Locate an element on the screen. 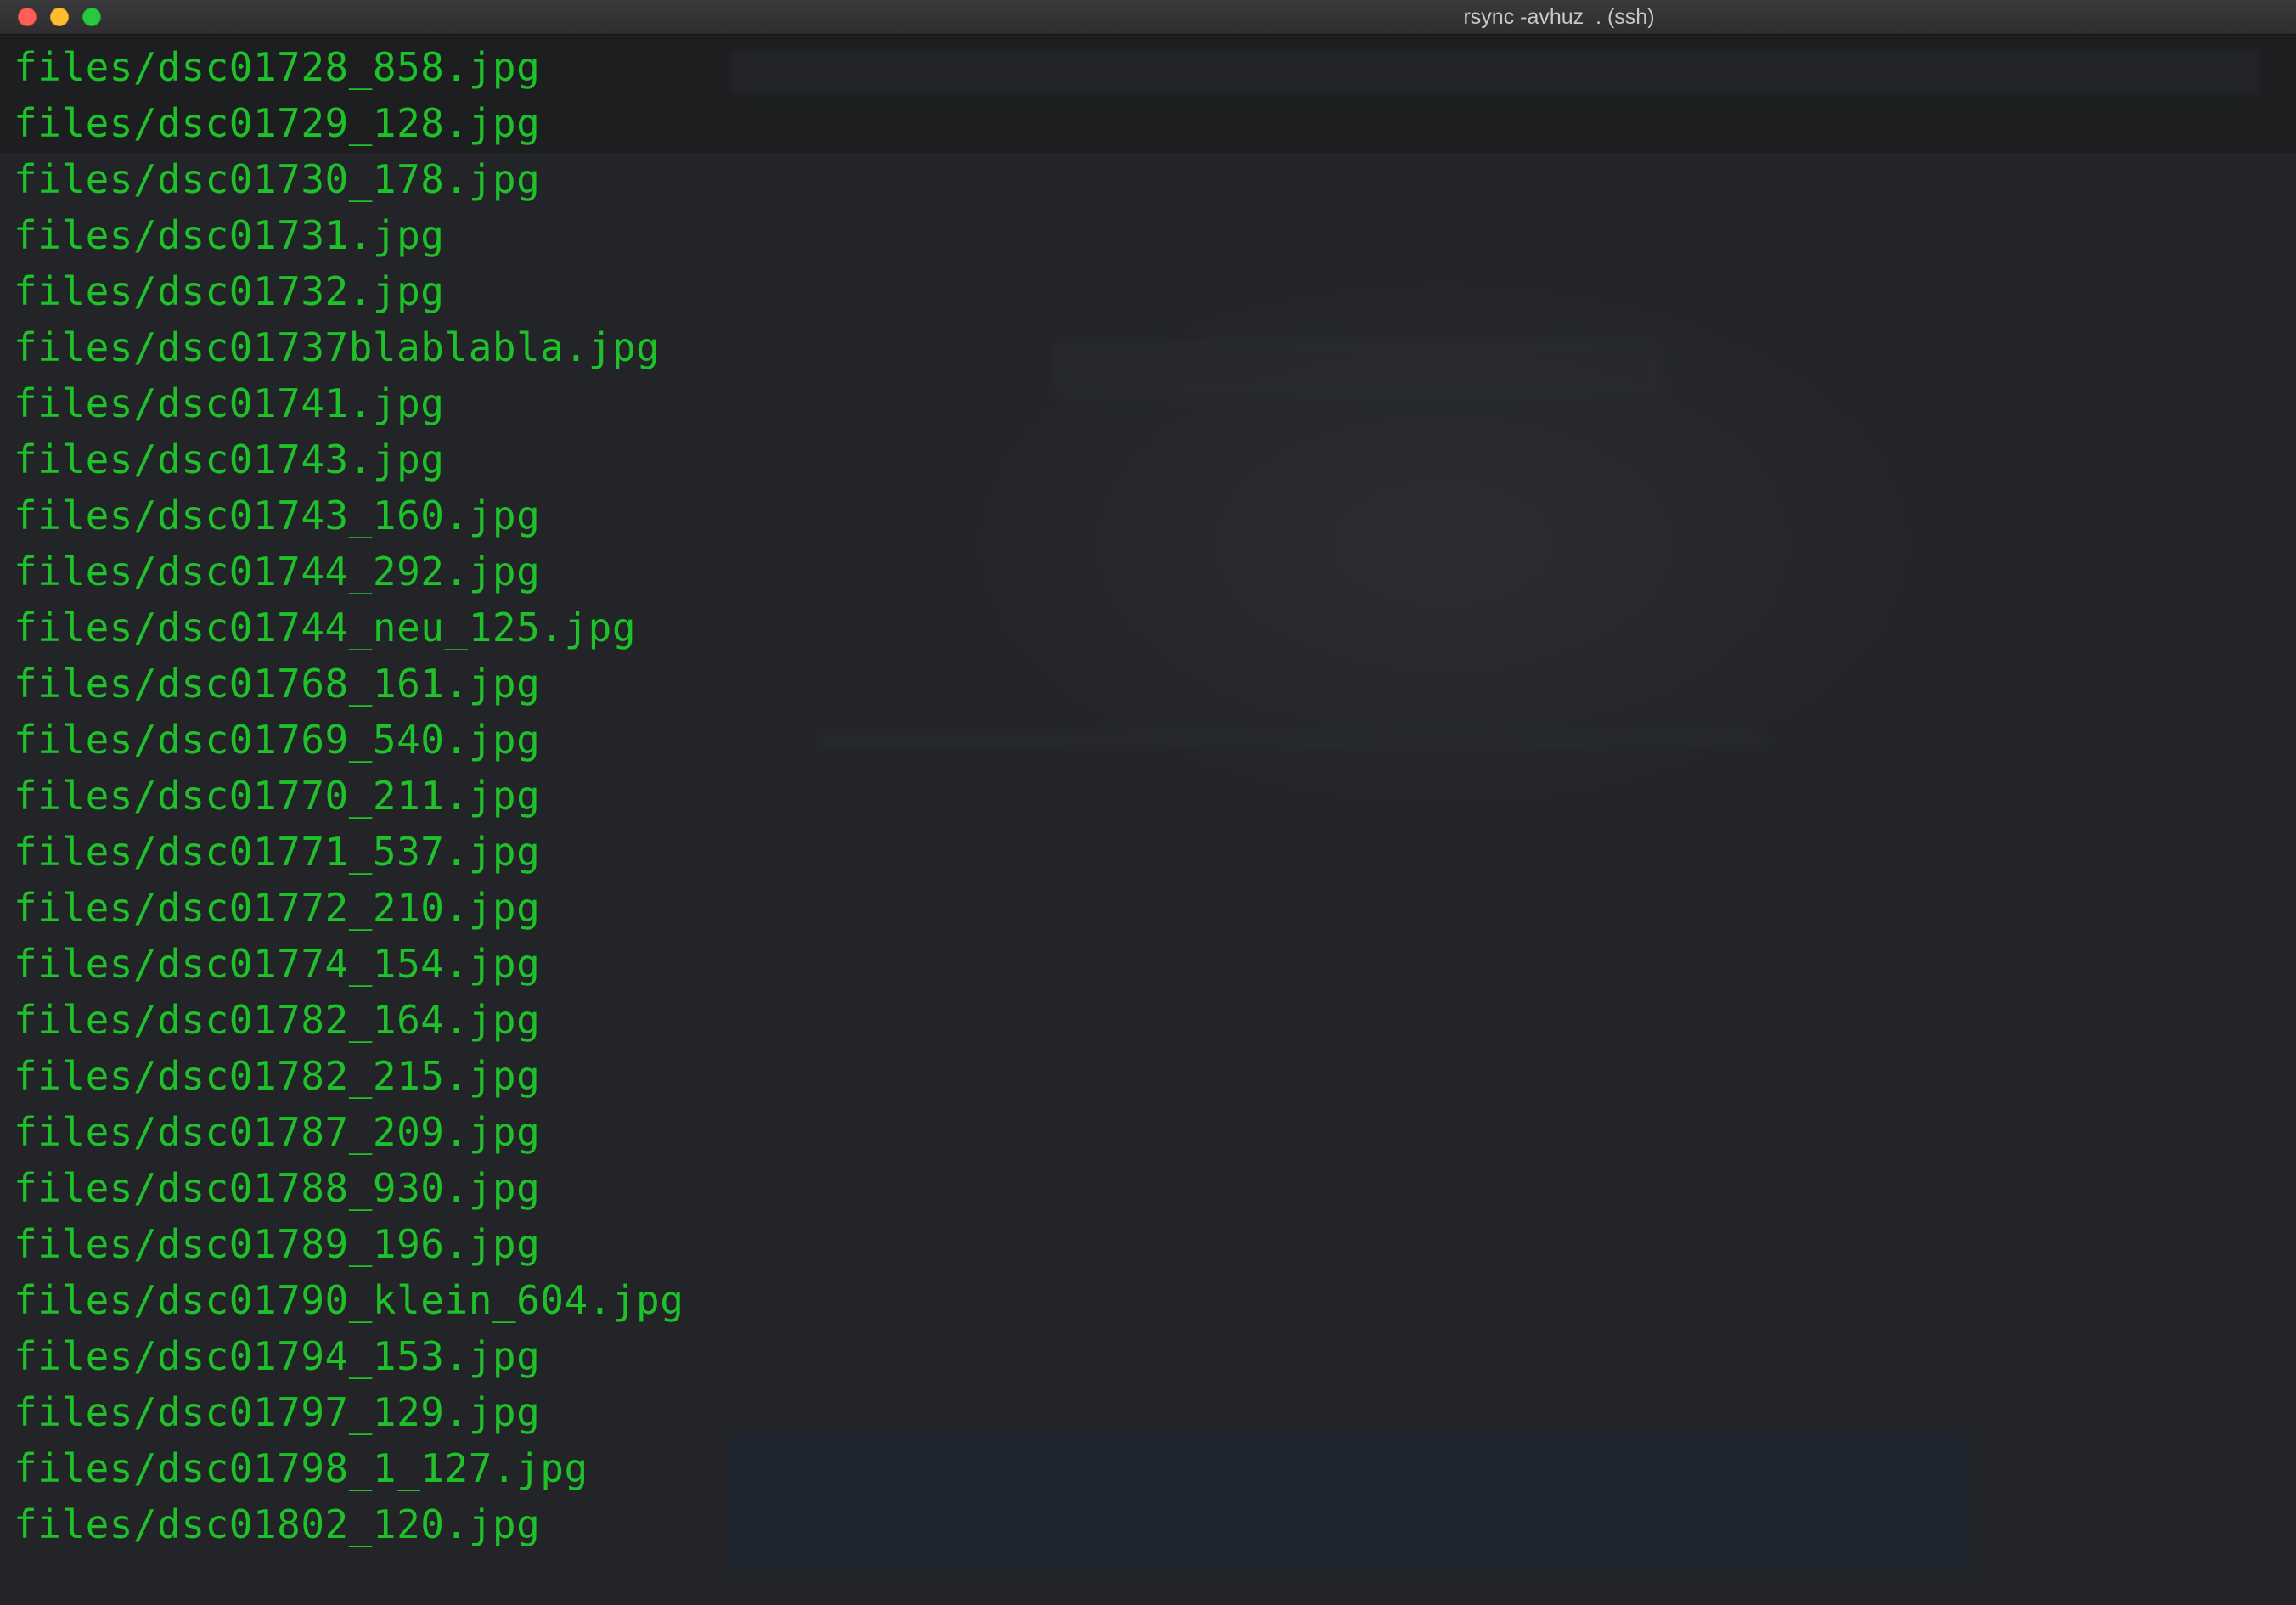 The width and height of the screenshot is (2296, 1605). terminal-line: files/dsc01774_154.jpg is located at coordinates (278, 964).